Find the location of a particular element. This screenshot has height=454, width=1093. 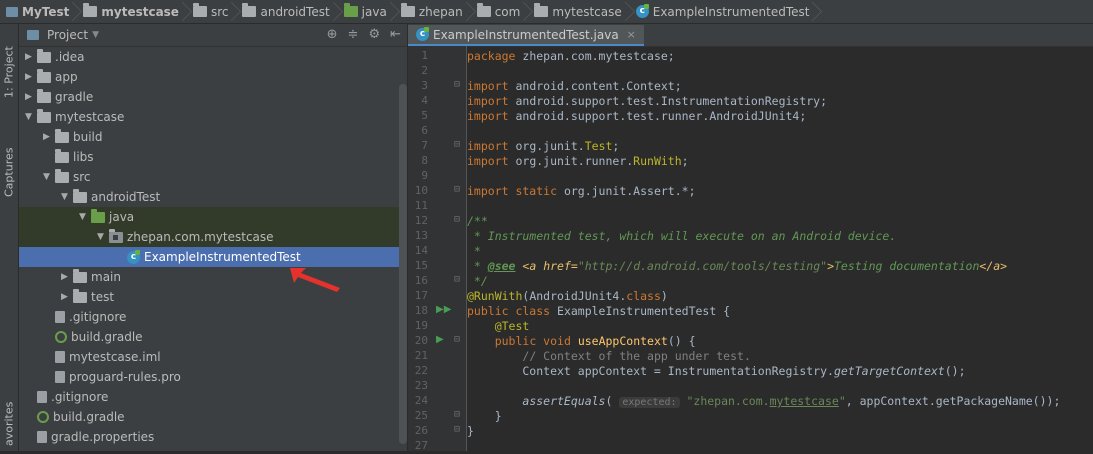

tree-item: ▼ mytestcase is located at coordinates (213, 117).